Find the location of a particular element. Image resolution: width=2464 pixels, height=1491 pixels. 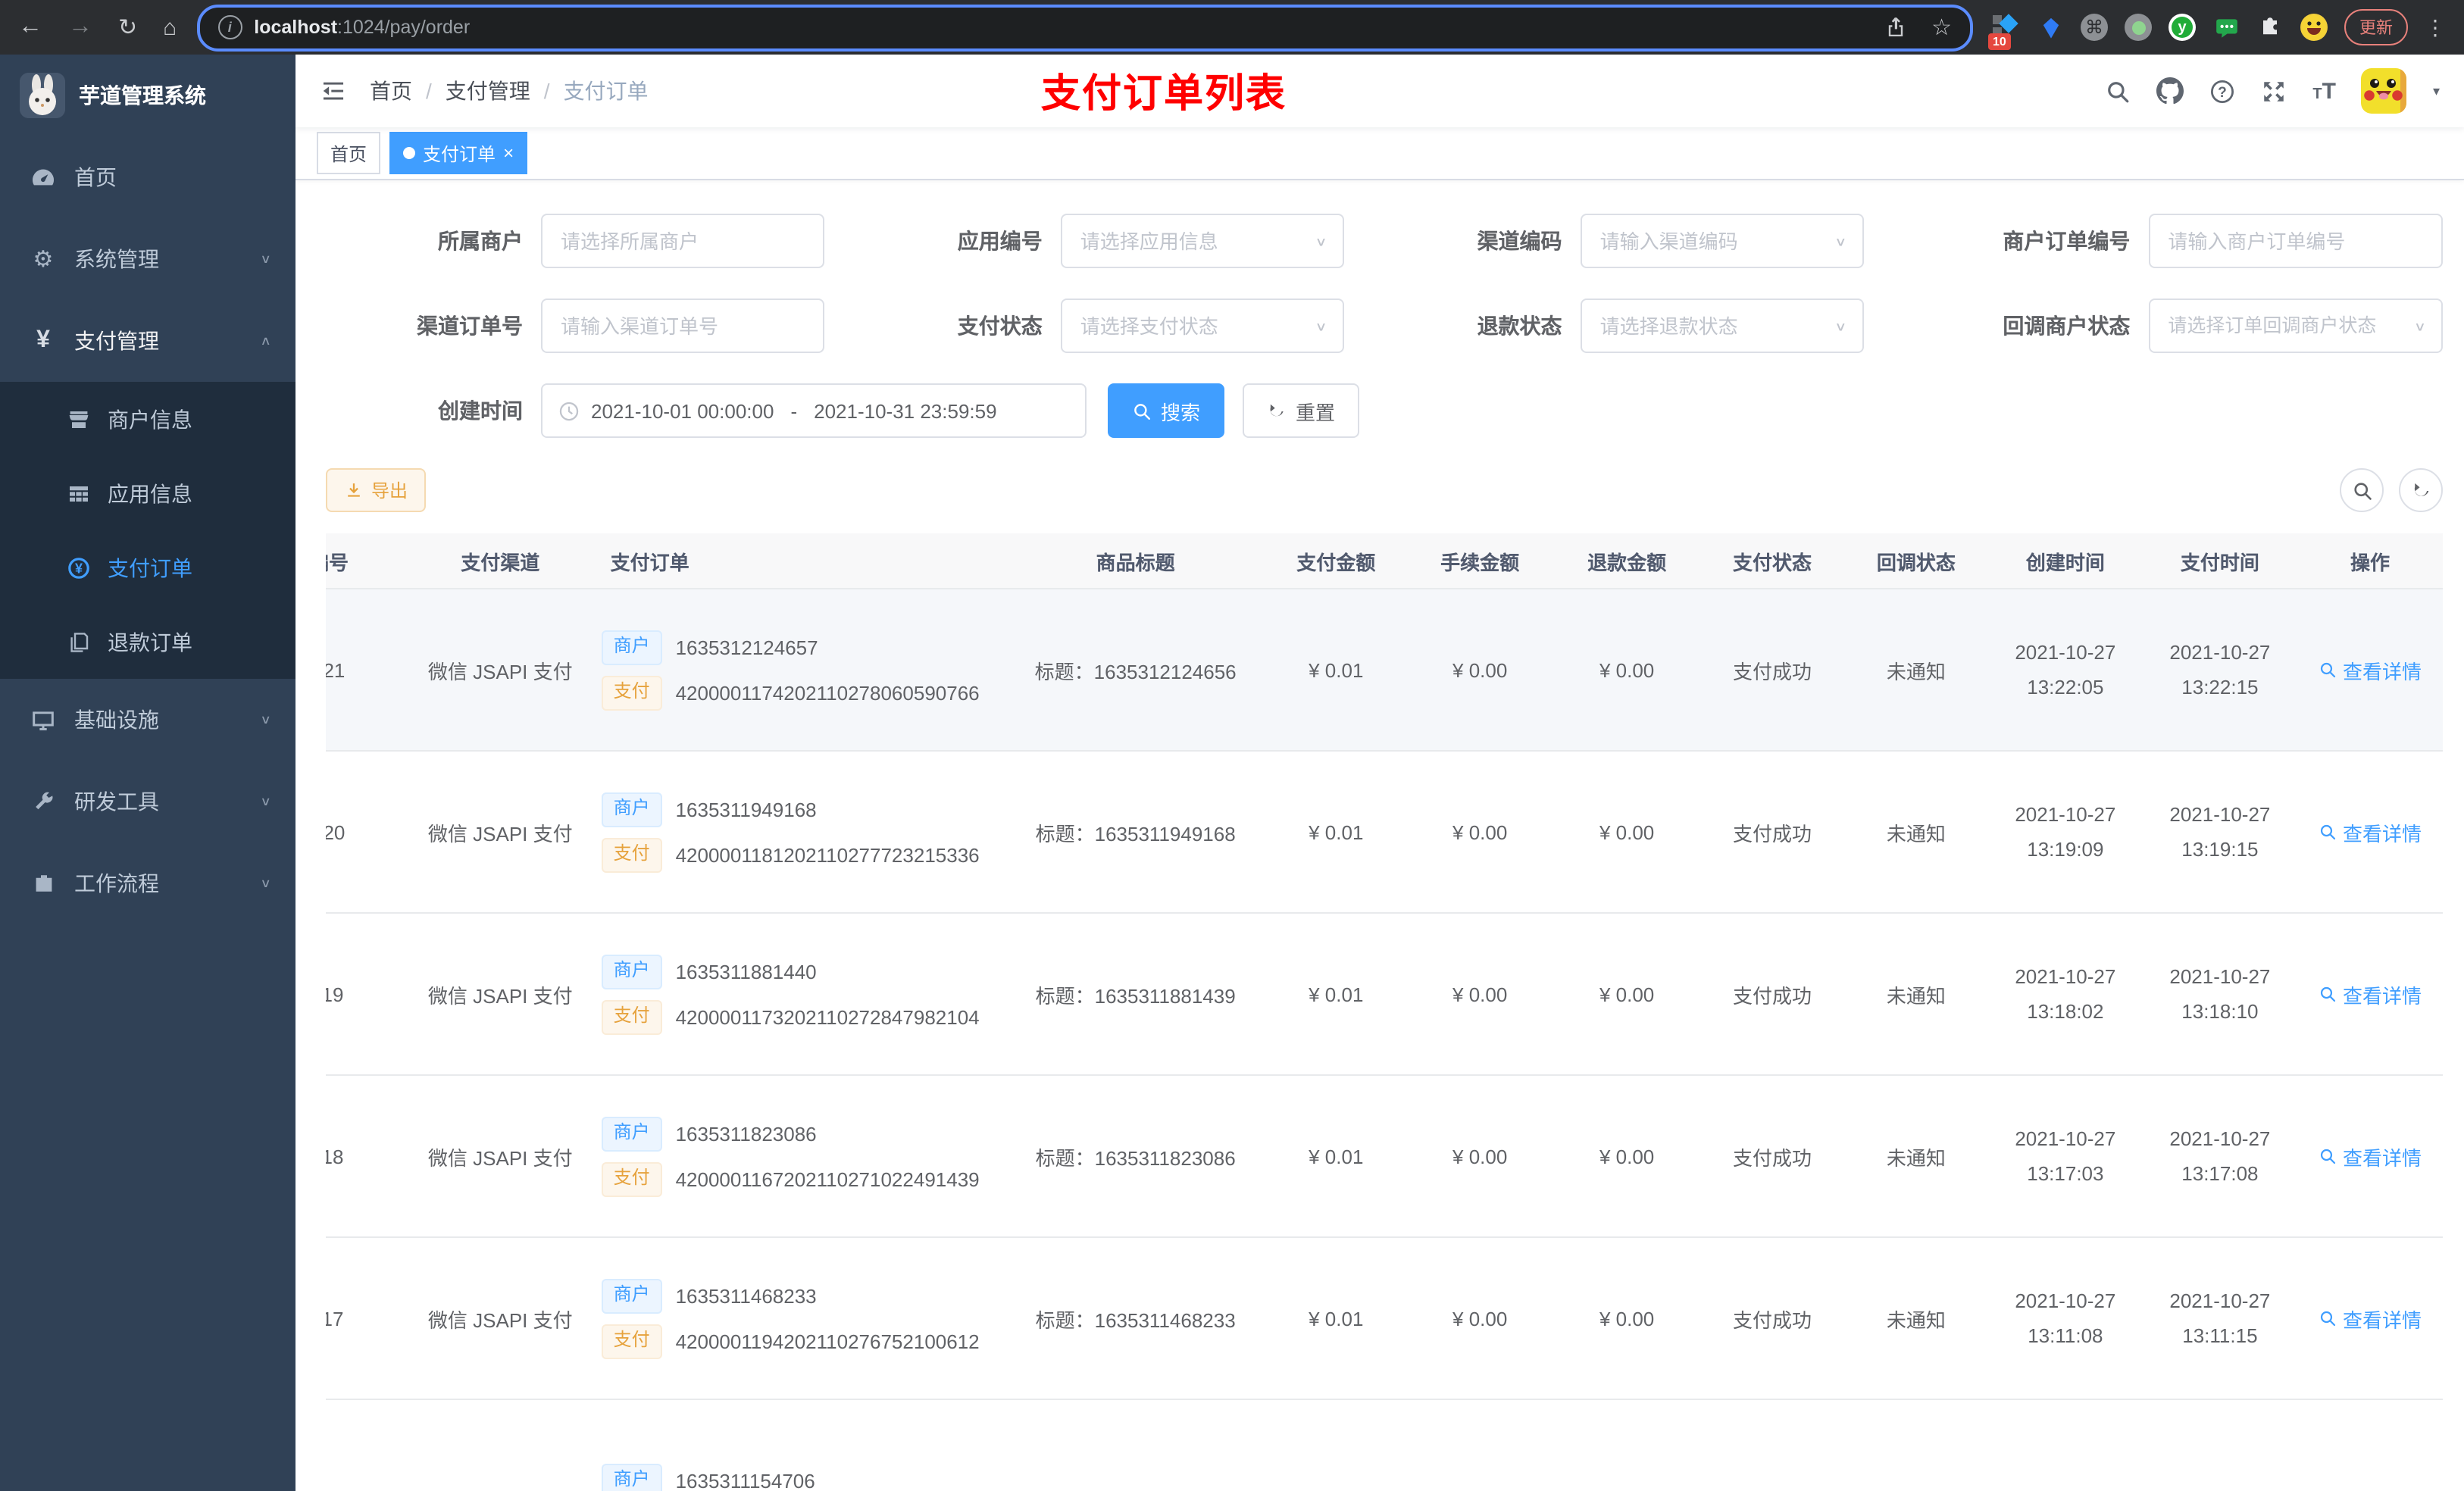

cell-create-time: 2021-10-27 13:18:02 is located at coordinates (2065, 994).